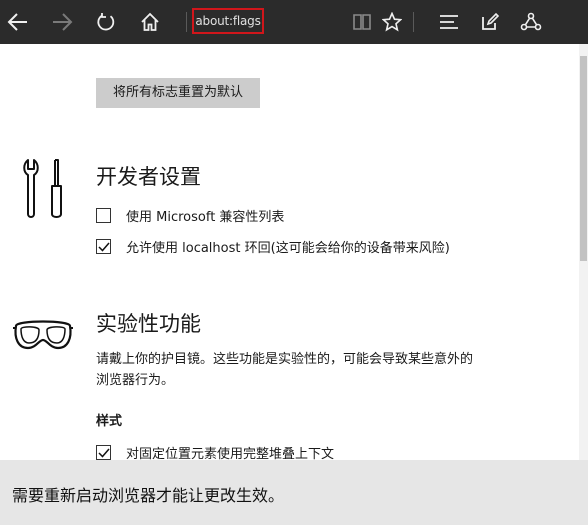 The image size is (588, 525). What do you see at coordinates (205, 217) in the screenshot?
I see `option-label: 使用 Microsoft 兼容性列表` at bounding box center [205, 217].